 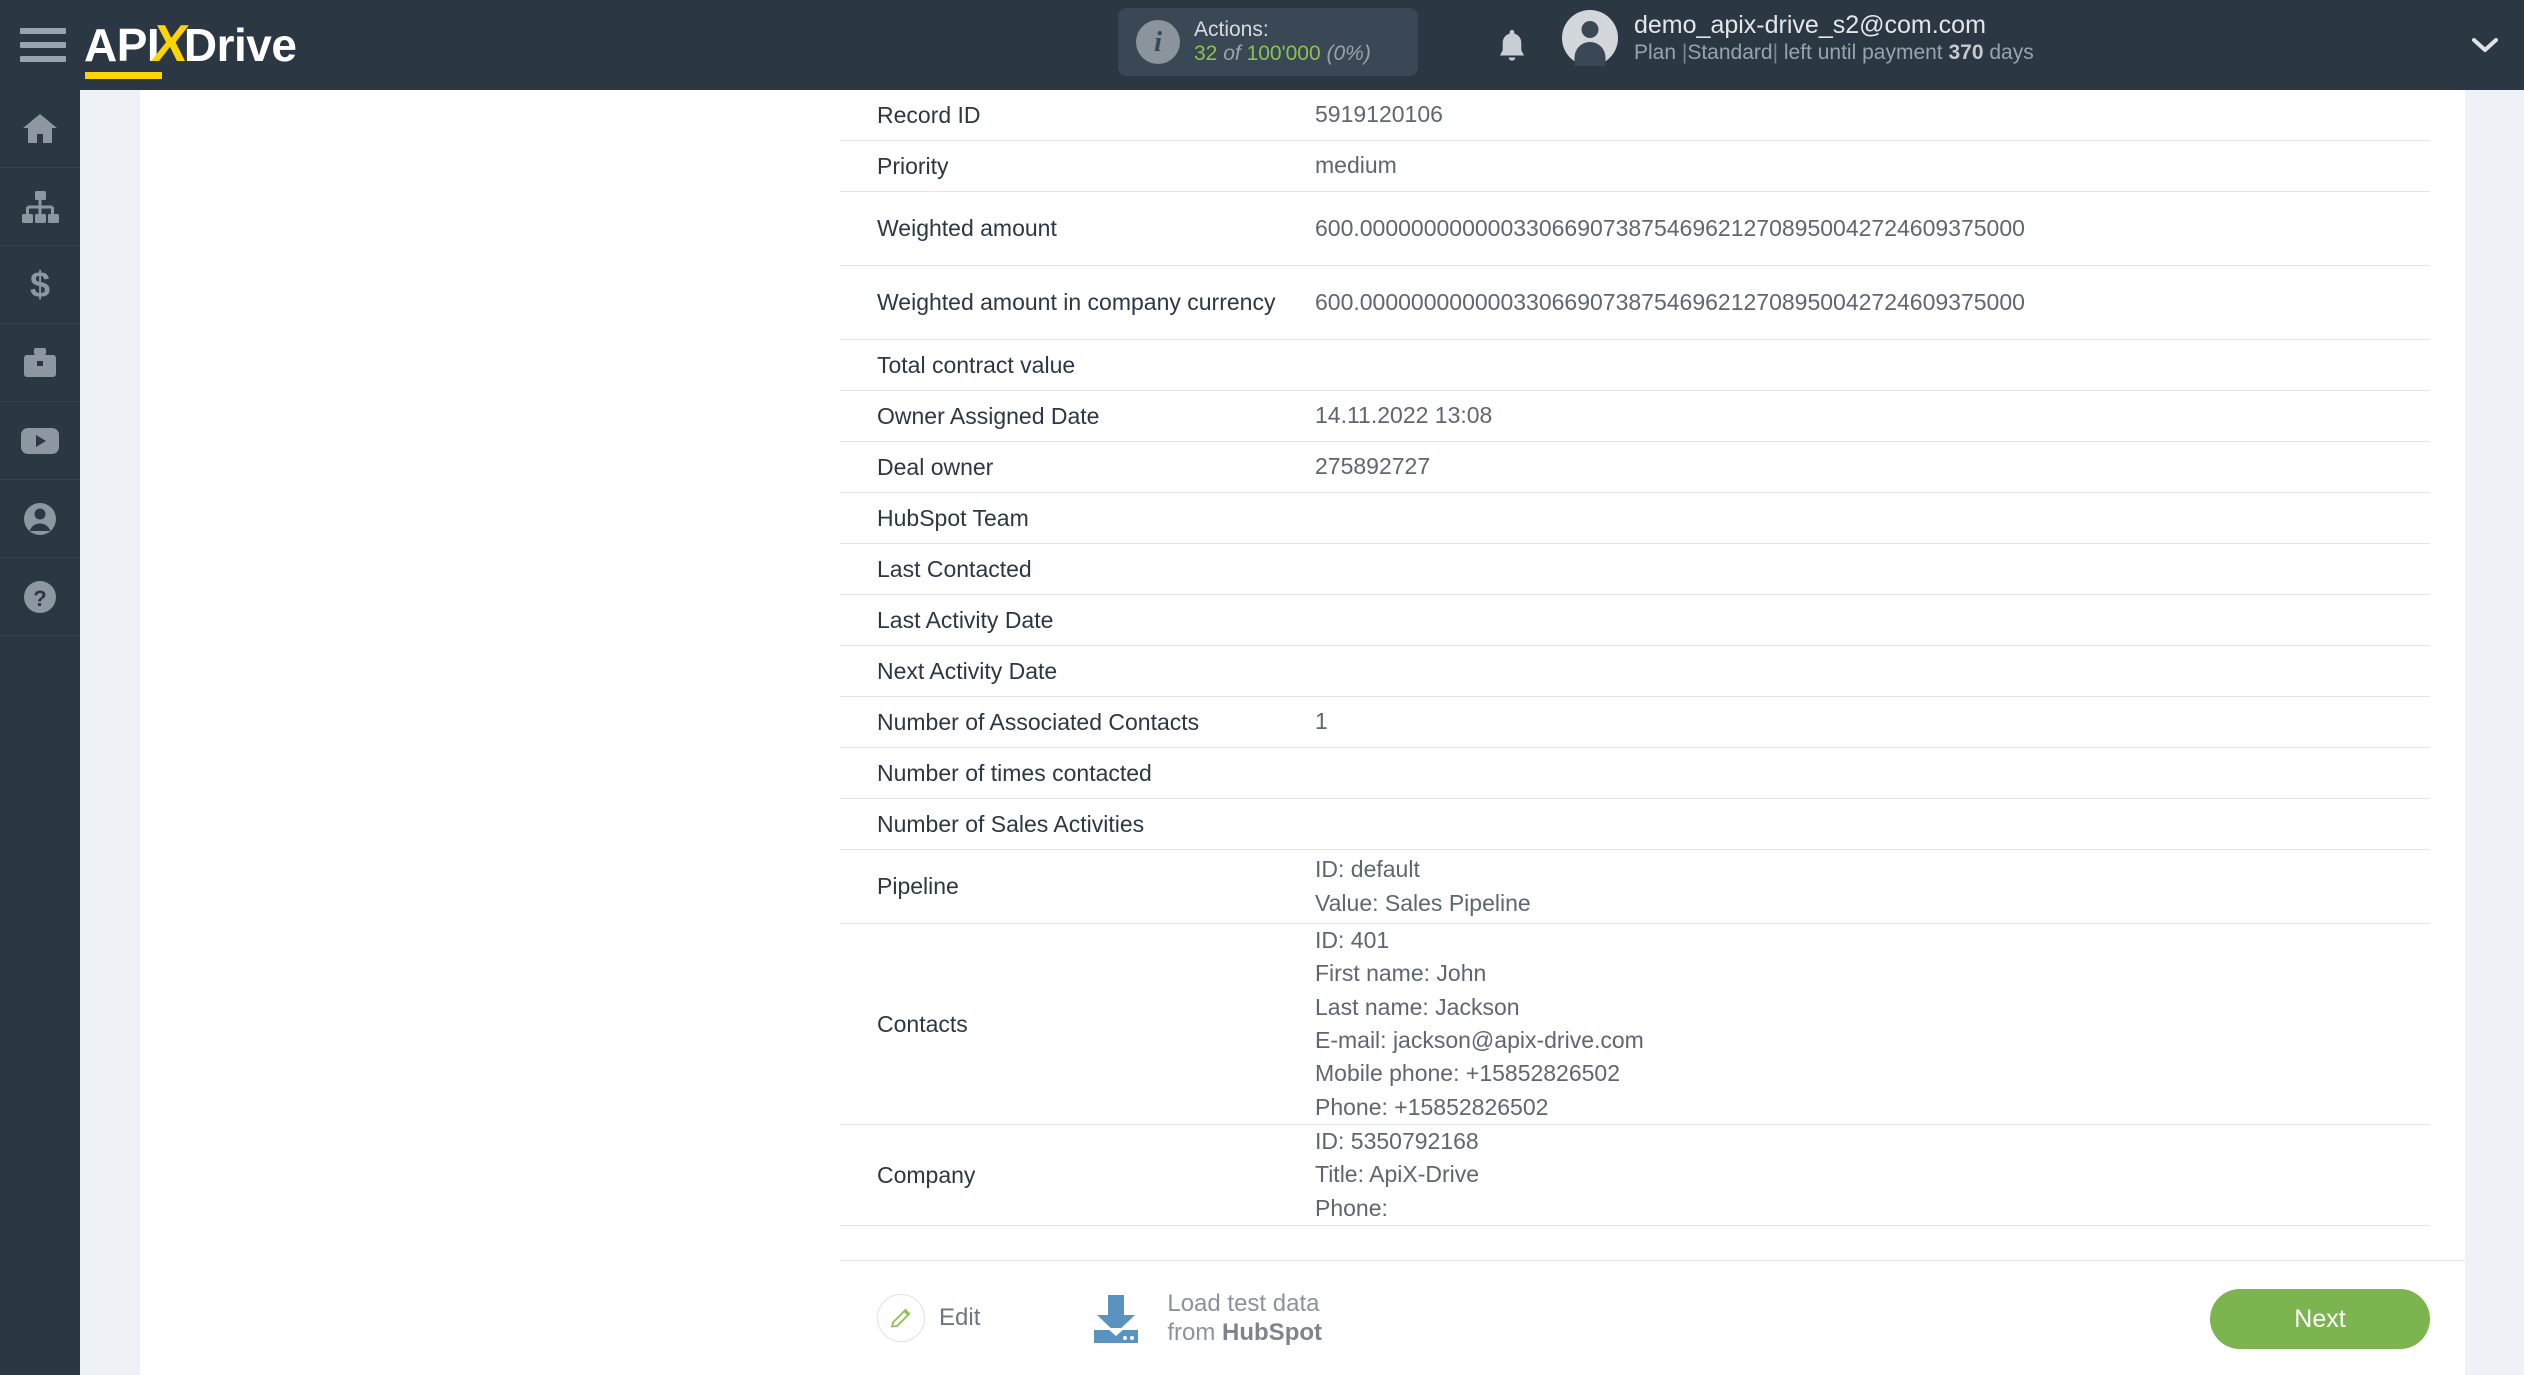 I want to click on actions-used: 32, so click(x=1206, y=53).